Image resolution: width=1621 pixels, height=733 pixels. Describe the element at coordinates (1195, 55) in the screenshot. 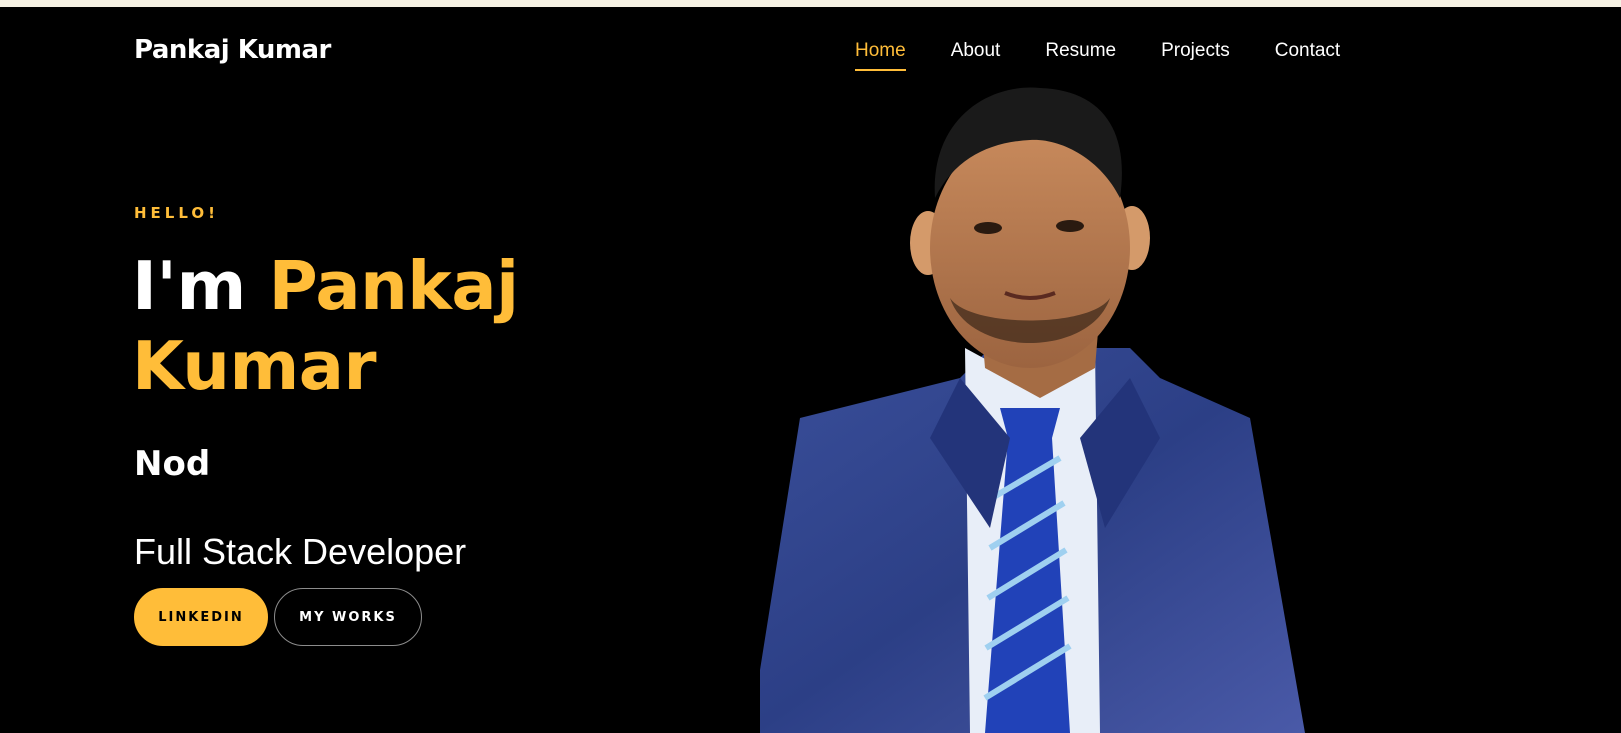

I see `nav-link-projects: Projects` at that location.